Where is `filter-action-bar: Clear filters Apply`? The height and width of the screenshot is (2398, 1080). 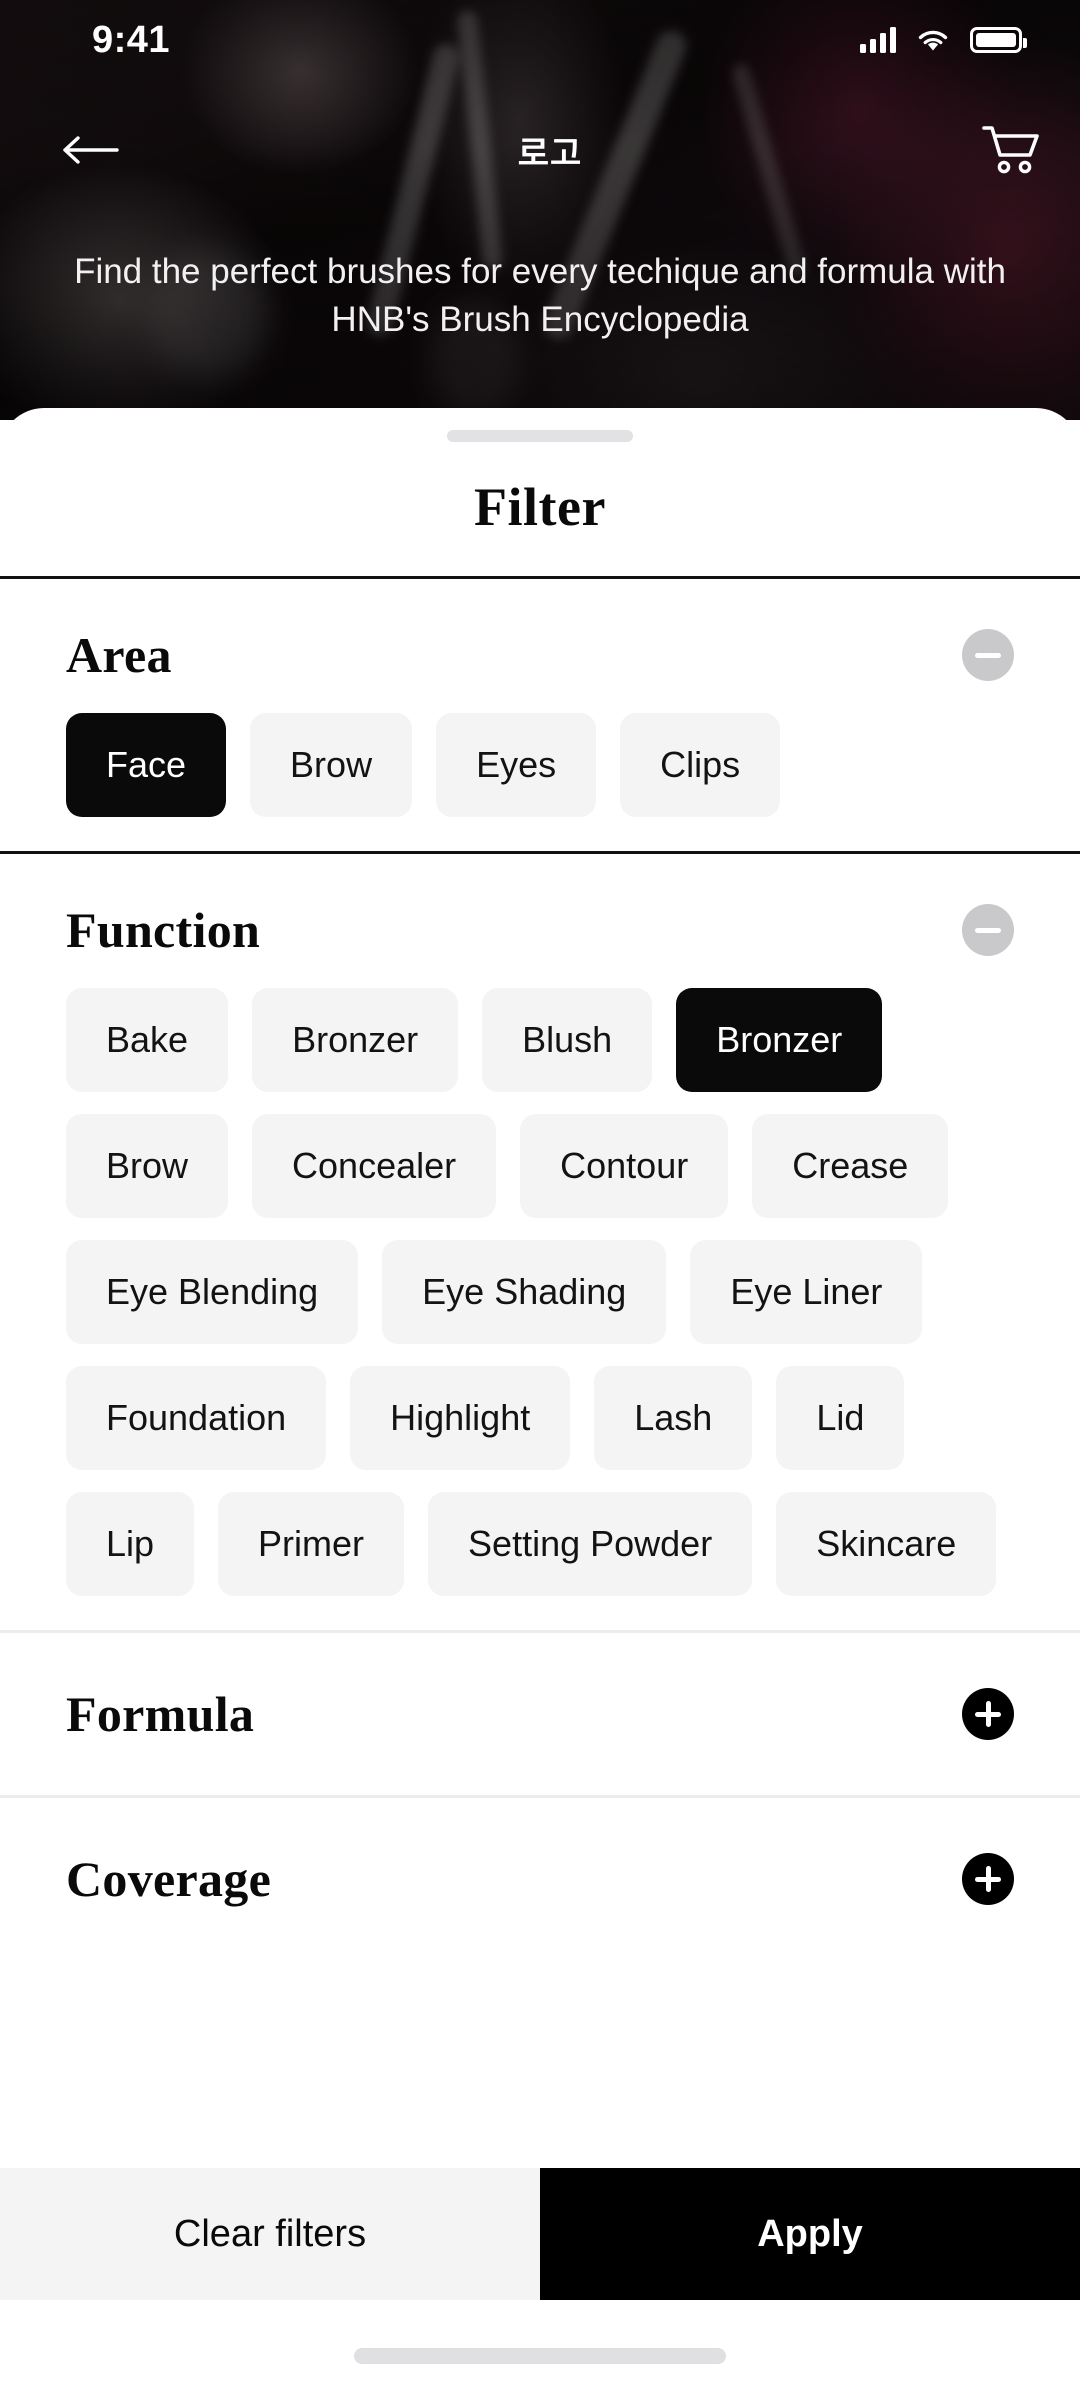
filter-action-bar: Clear filters Apply is located at coordinates (540, 2234).